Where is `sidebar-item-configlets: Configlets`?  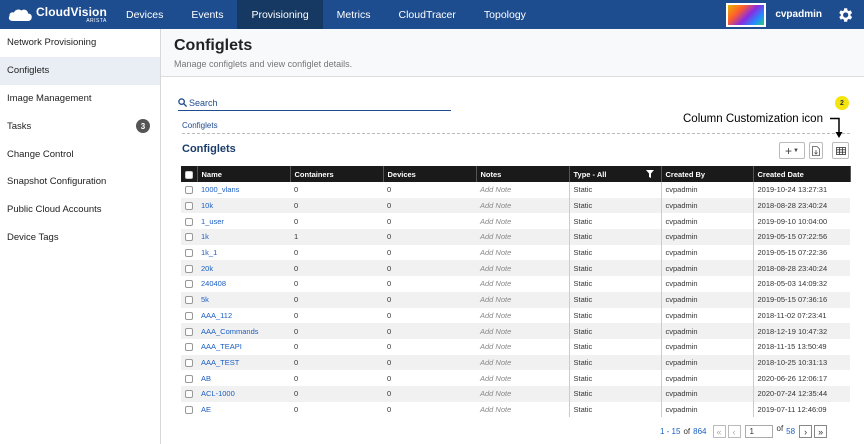
sidebar-item-configlets: Configlets is located at coordinates (80, 70).